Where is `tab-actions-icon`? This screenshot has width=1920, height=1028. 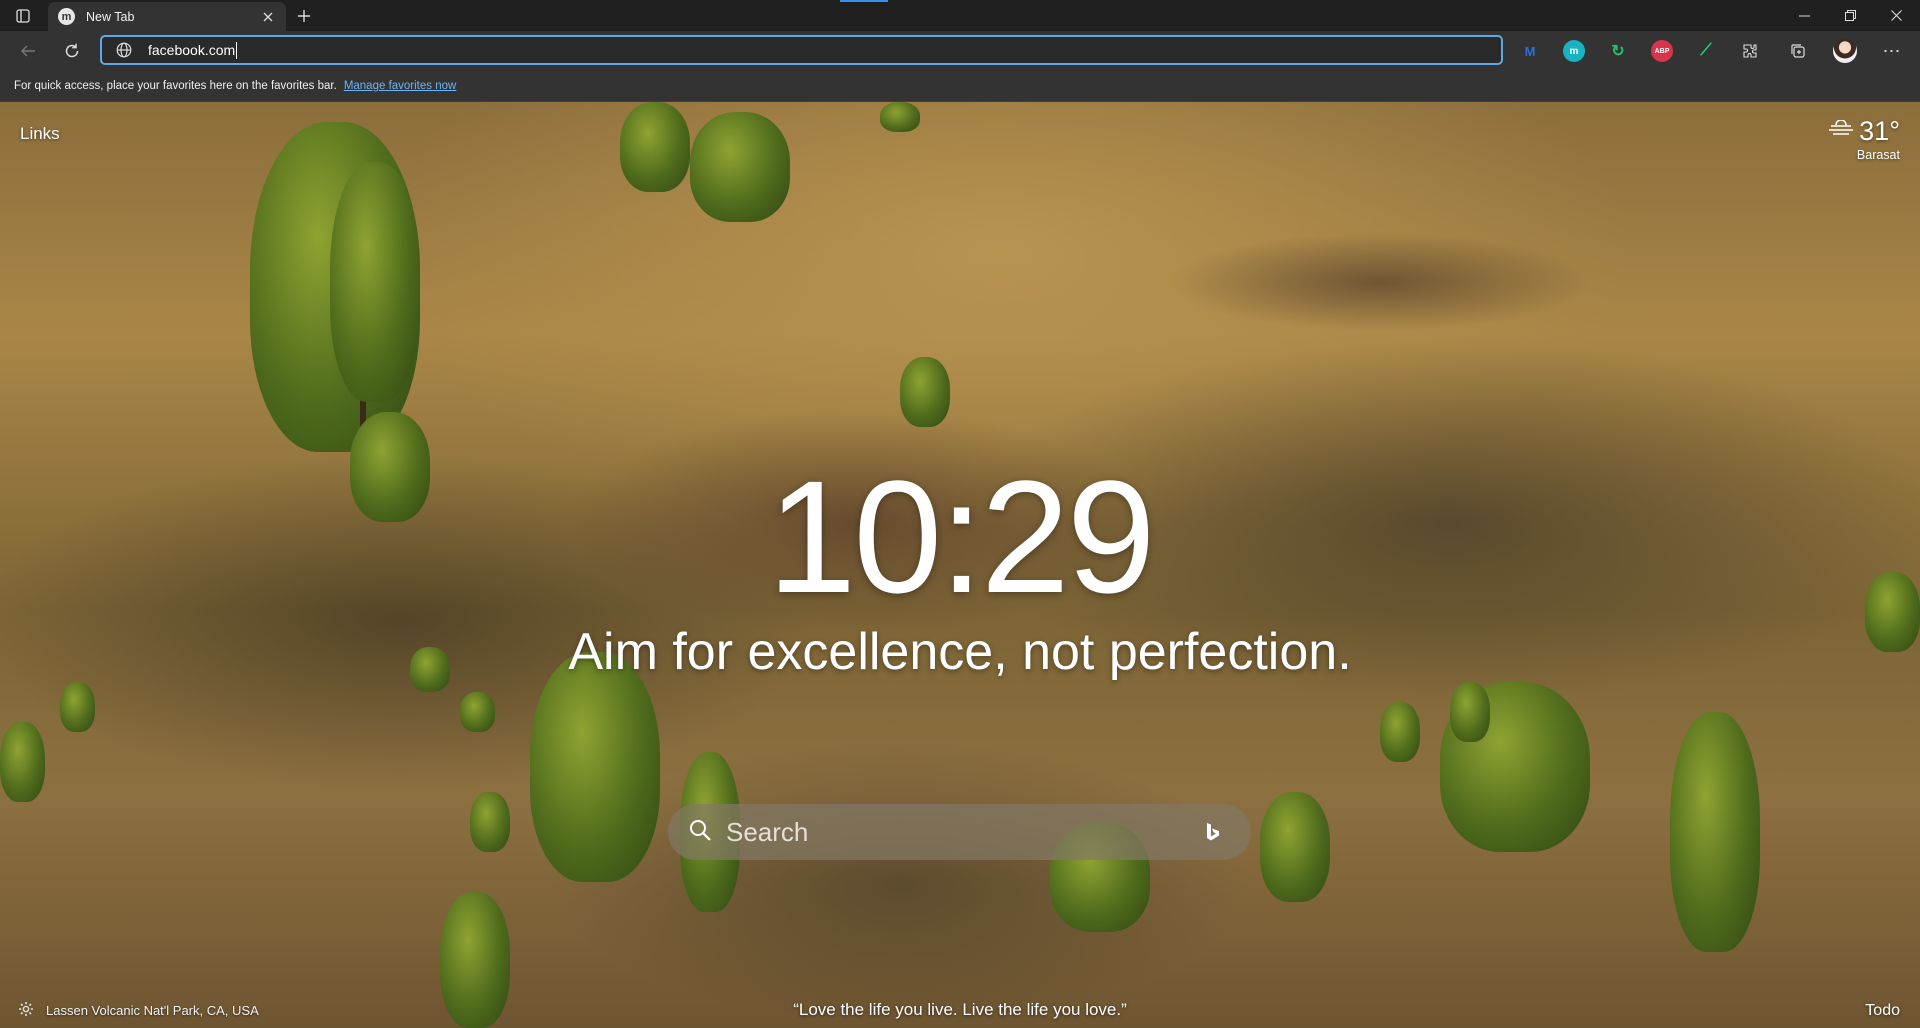 tab-actions-icon is located at coordinates (23, 16).